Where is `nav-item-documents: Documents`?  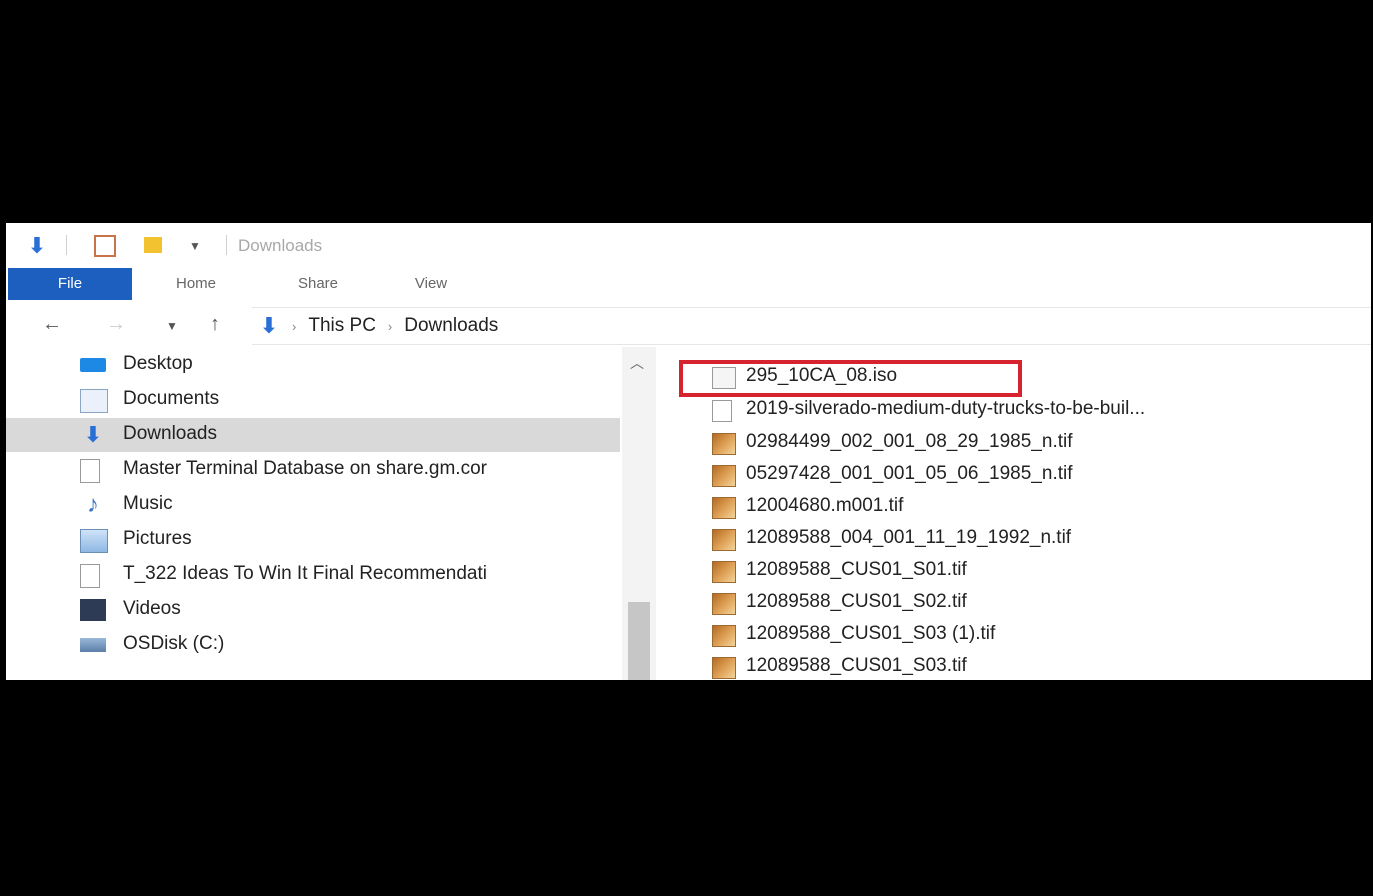
nav-item-documents: Documents is located at coordinates (313, 400).